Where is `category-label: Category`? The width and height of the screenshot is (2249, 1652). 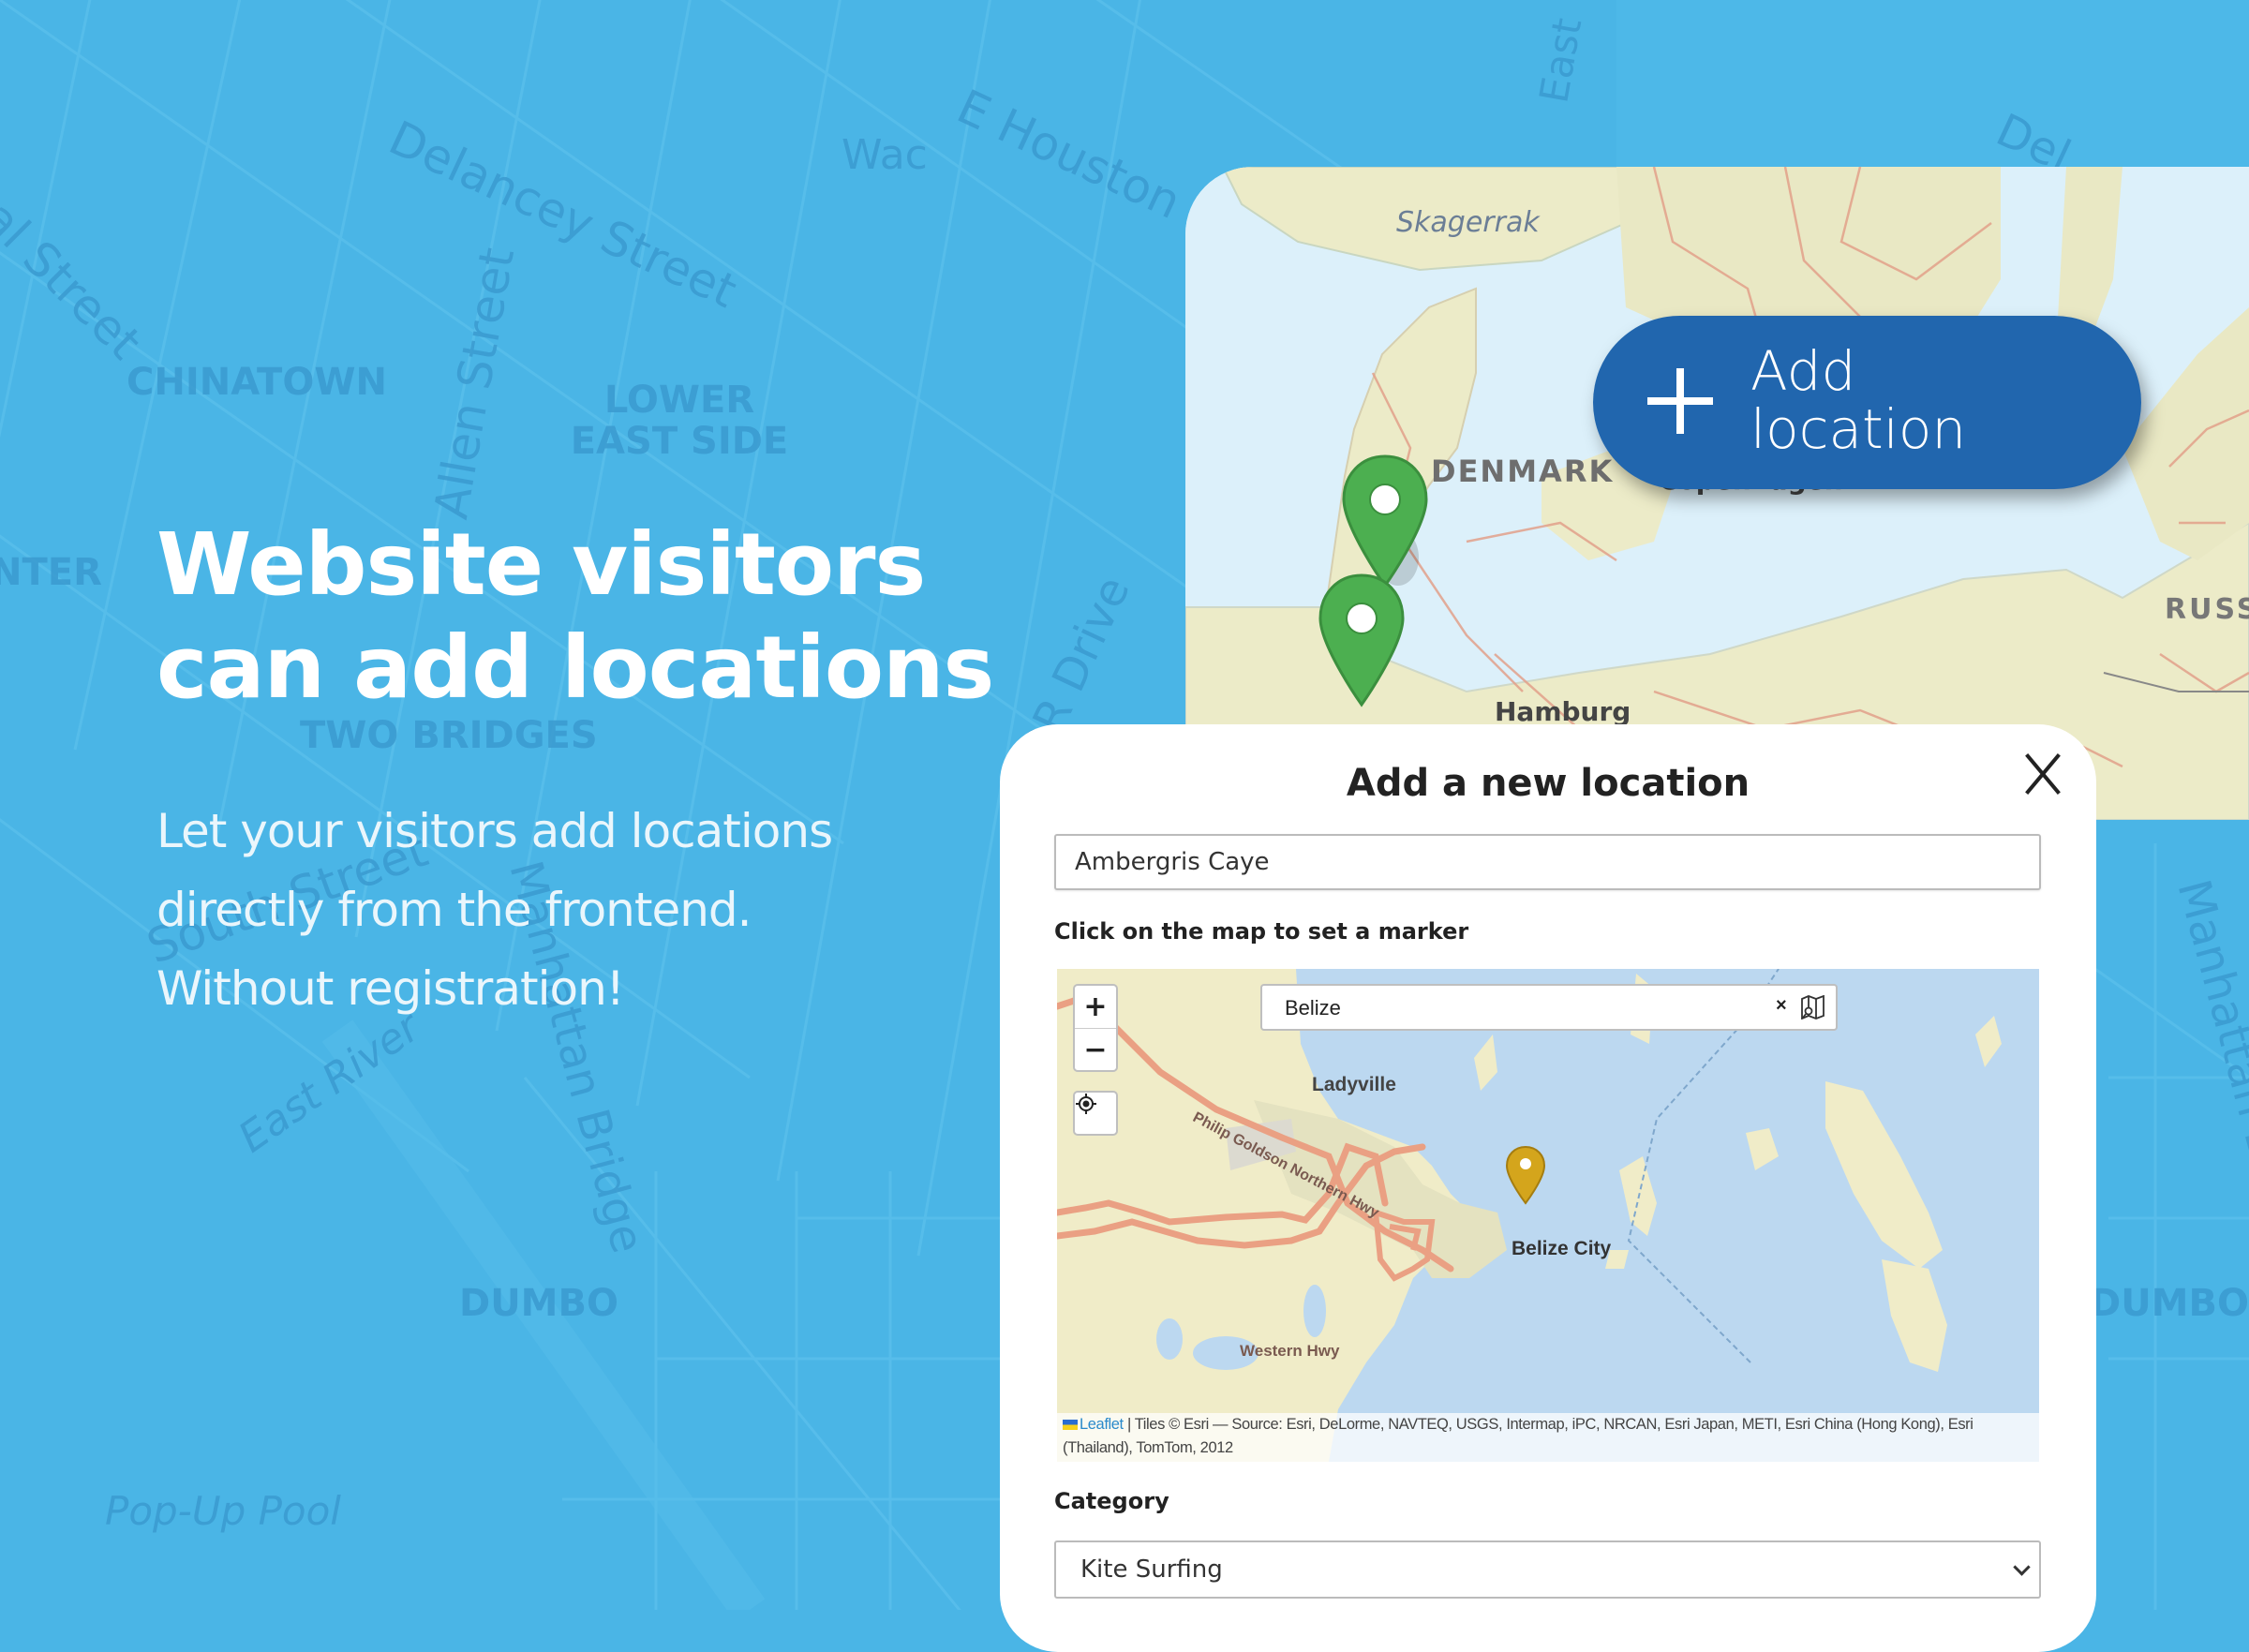
category-label: Category is located at coordinates (1111, 1501).